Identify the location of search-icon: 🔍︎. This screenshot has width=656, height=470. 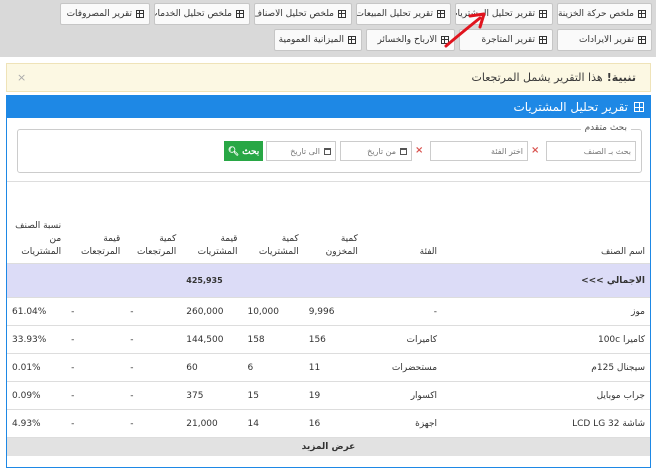
(233, 150).